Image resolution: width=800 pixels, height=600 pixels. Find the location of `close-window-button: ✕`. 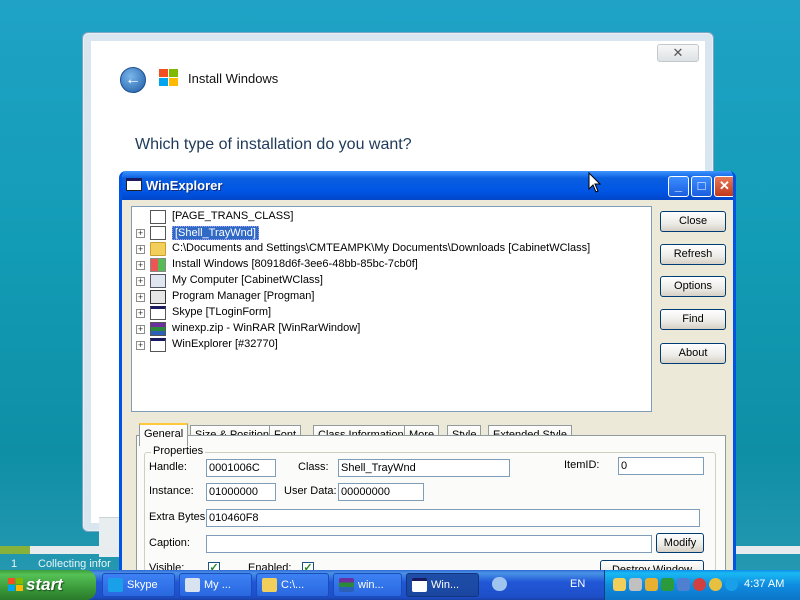

close-window-button: ✕ is located at coordinates (723, 186).